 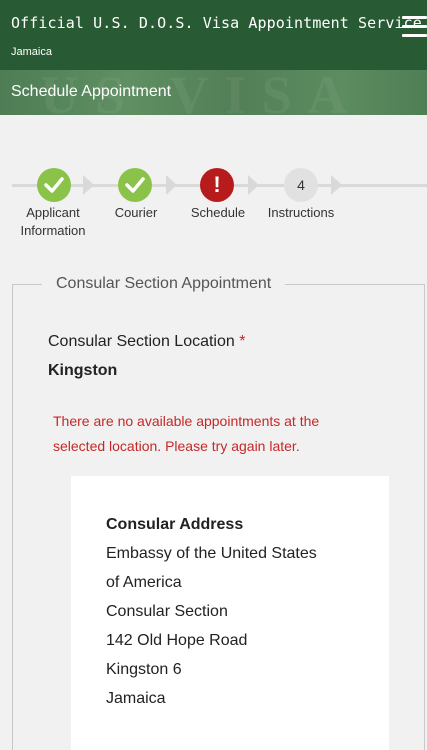 What do you see at coordinates (91, 91) in the screenshot?
I see `page-title: Schedule Appointment` at bounding box center [91, 91].